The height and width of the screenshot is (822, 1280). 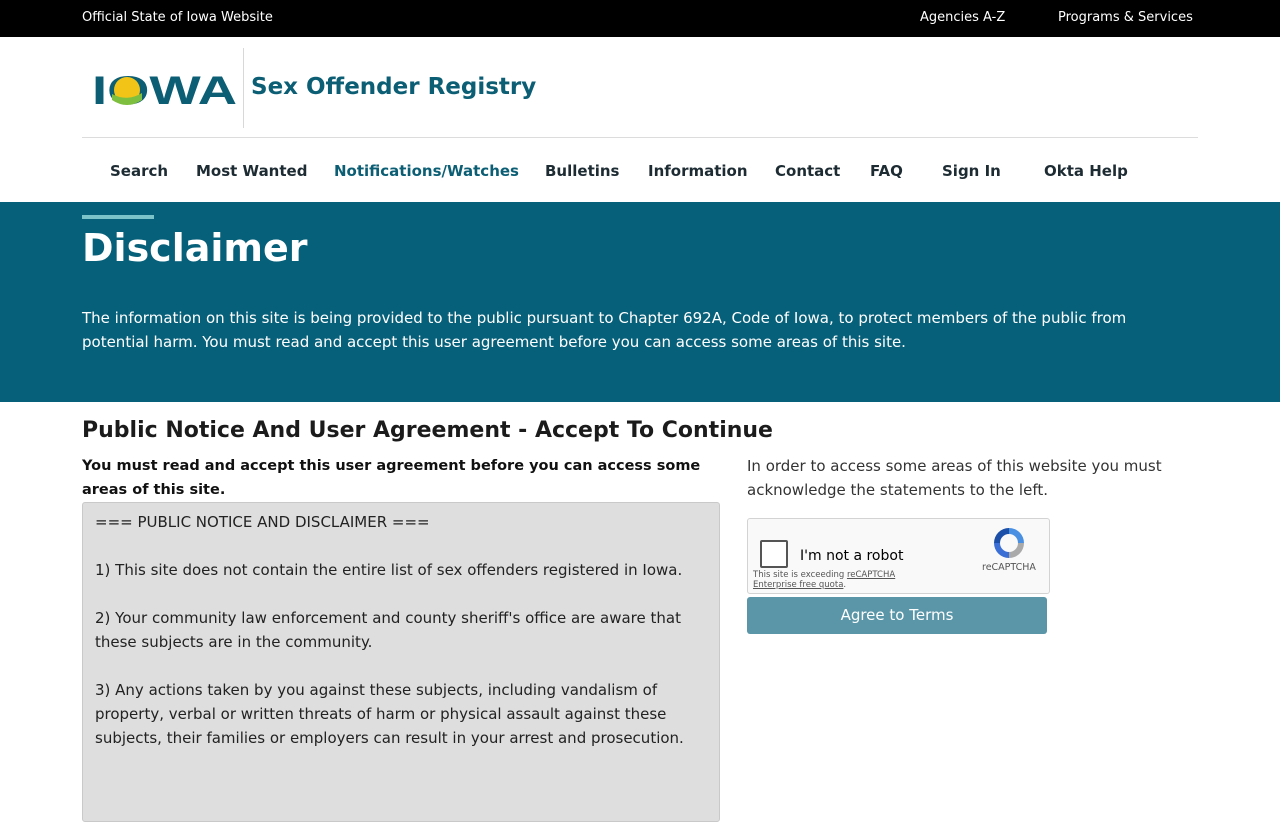 I want to click on hero-accent-bar, so click(x=118, y=217).